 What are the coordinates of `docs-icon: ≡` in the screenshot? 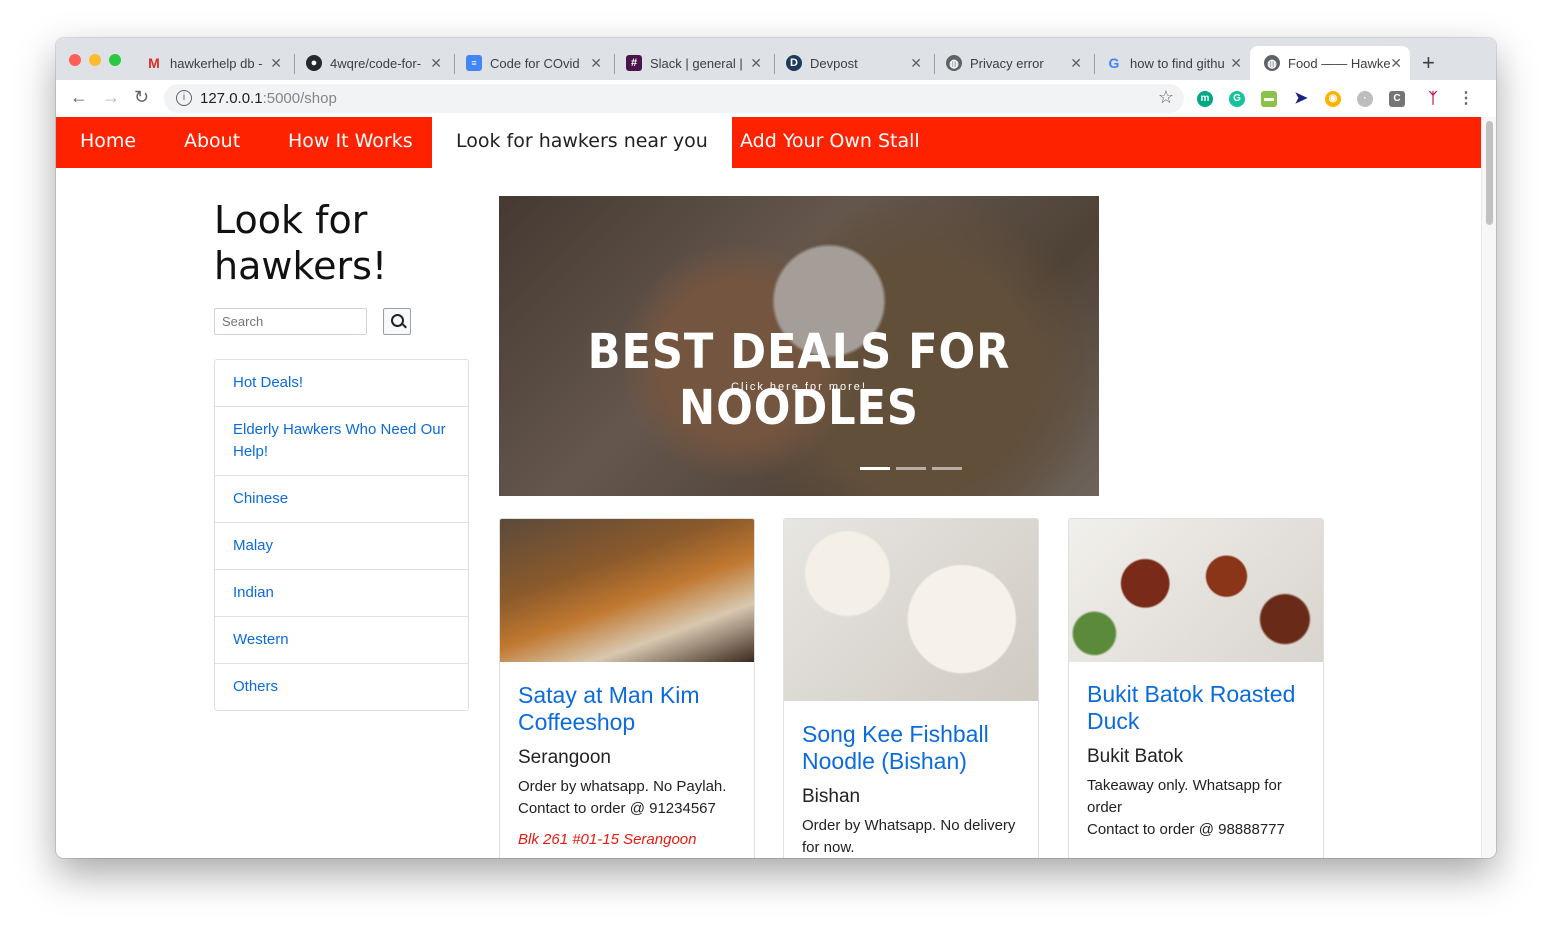 It's located at (474, 63).